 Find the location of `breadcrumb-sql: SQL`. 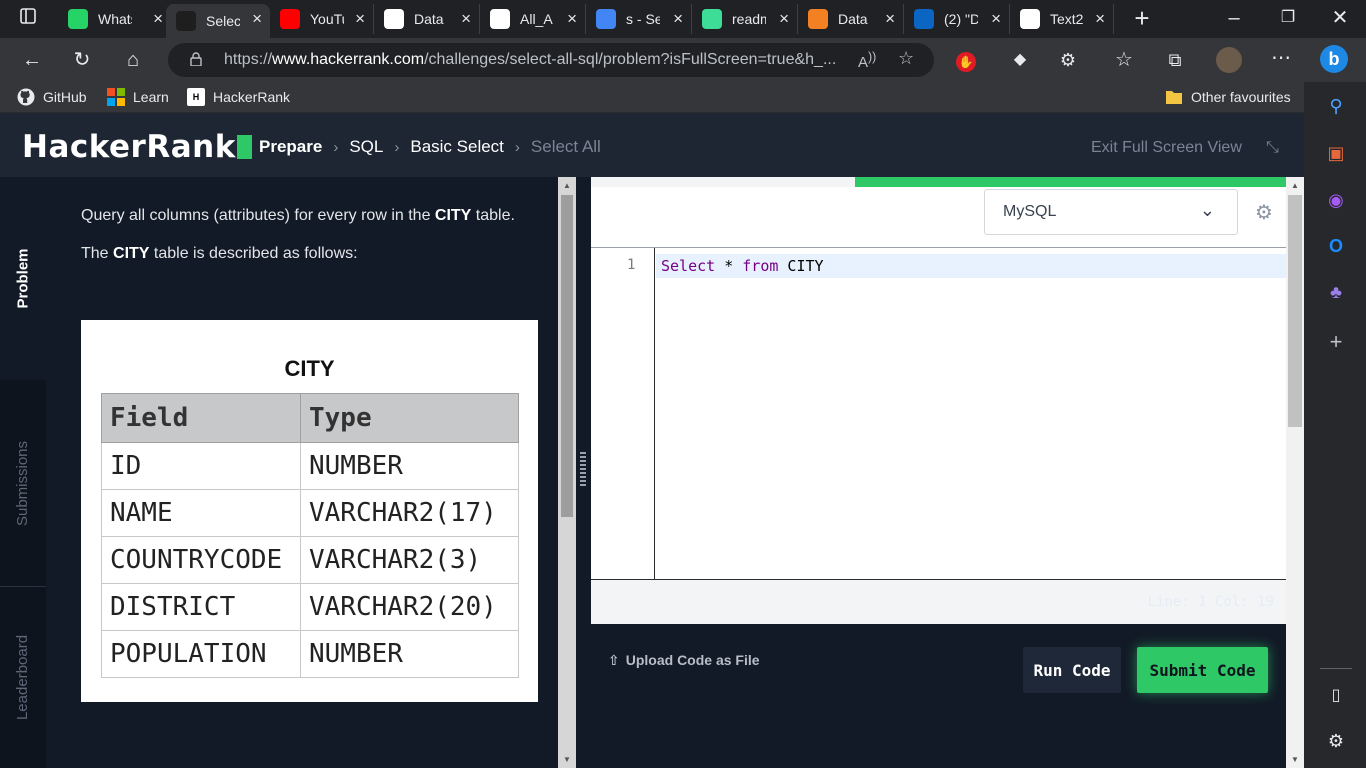

breadcrumb-sql: SQL is located at coordinates (366, 147).